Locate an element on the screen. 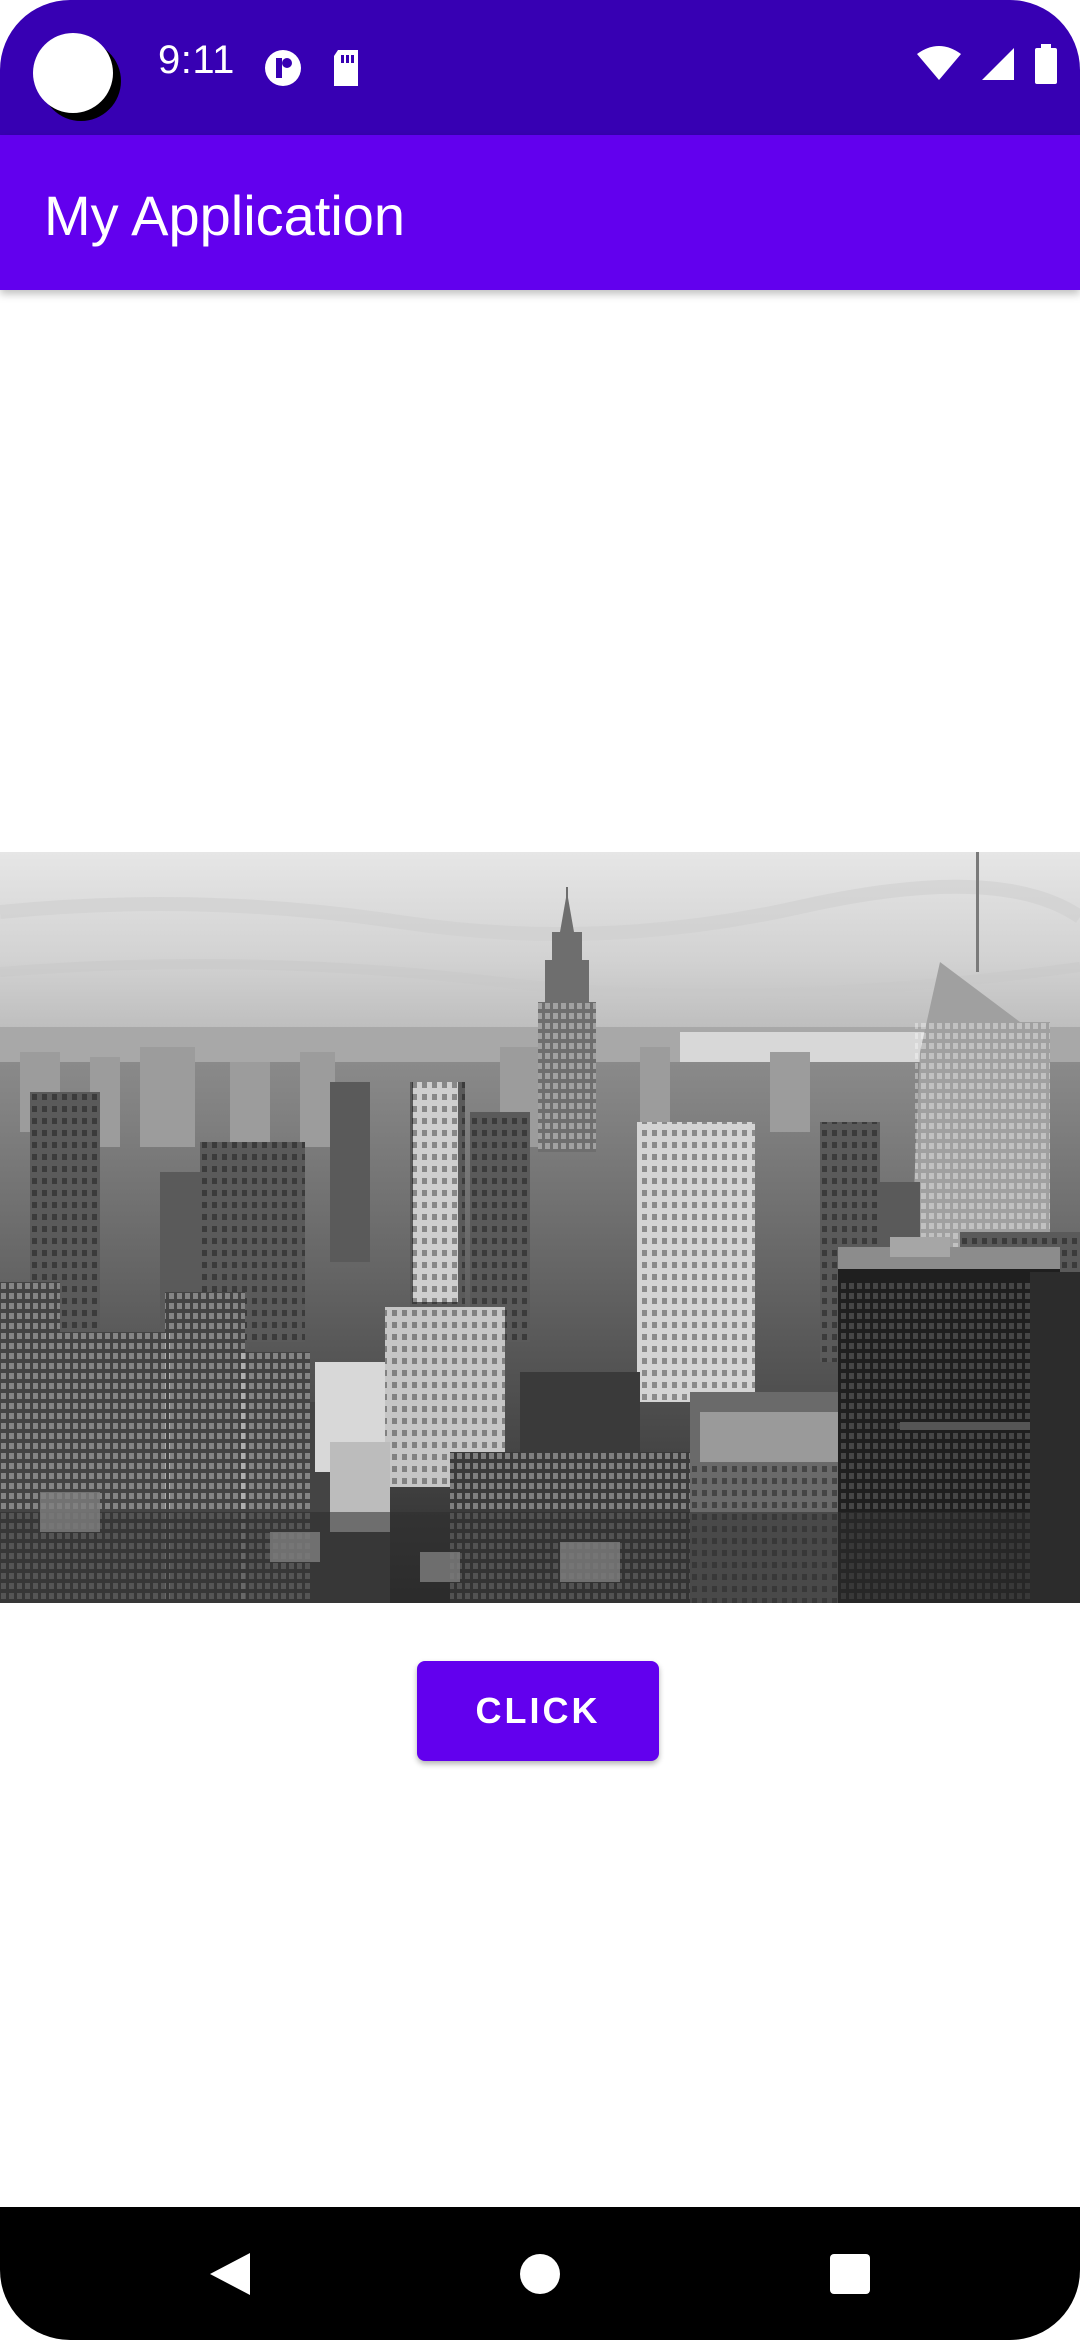 This screenshot has height=2340, width=1080. recents-icon is located at coordinates (850, 2273).